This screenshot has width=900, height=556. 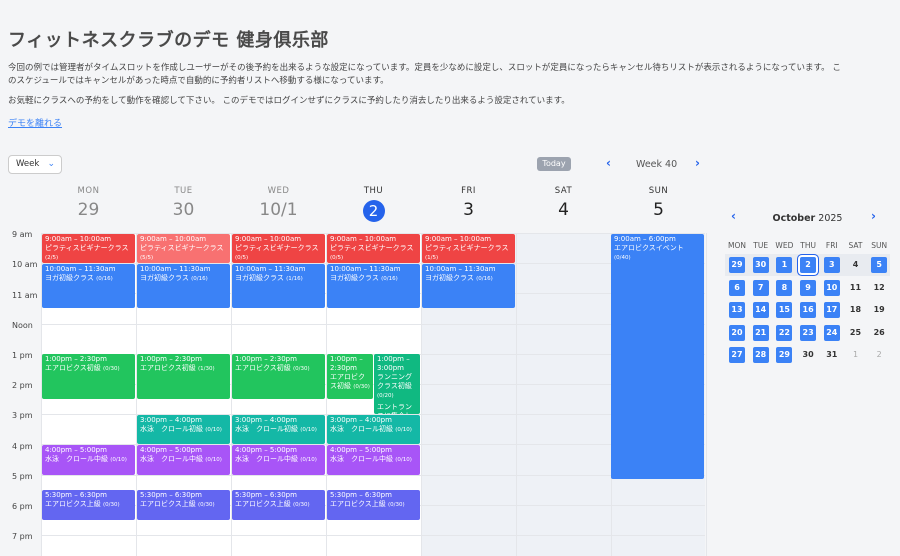 I want to click on day-name: FRI, so click(x=468, y=191).